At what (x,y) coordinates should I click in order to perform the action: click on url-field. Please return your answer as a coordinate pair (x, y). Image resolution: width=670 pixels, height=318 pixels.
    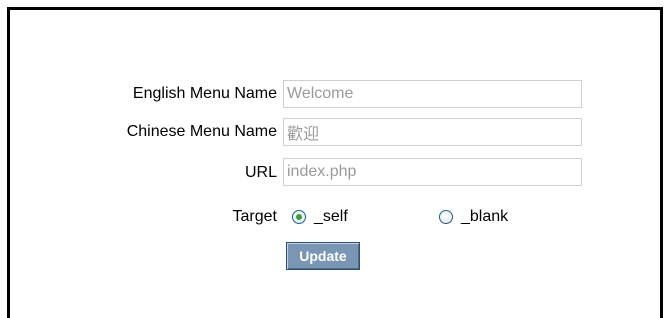
    Looking at the image, I should click on (432, 172).